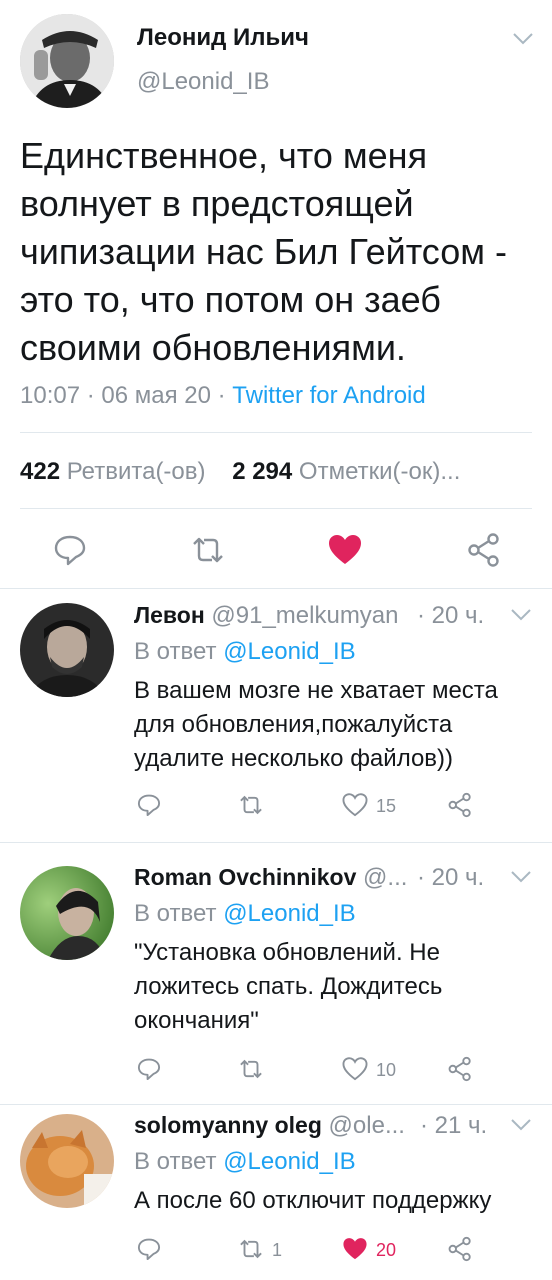 The image size is (552, 1280). I want to click on reply-header: Левон @91_melkumyan, so click(266, 616).